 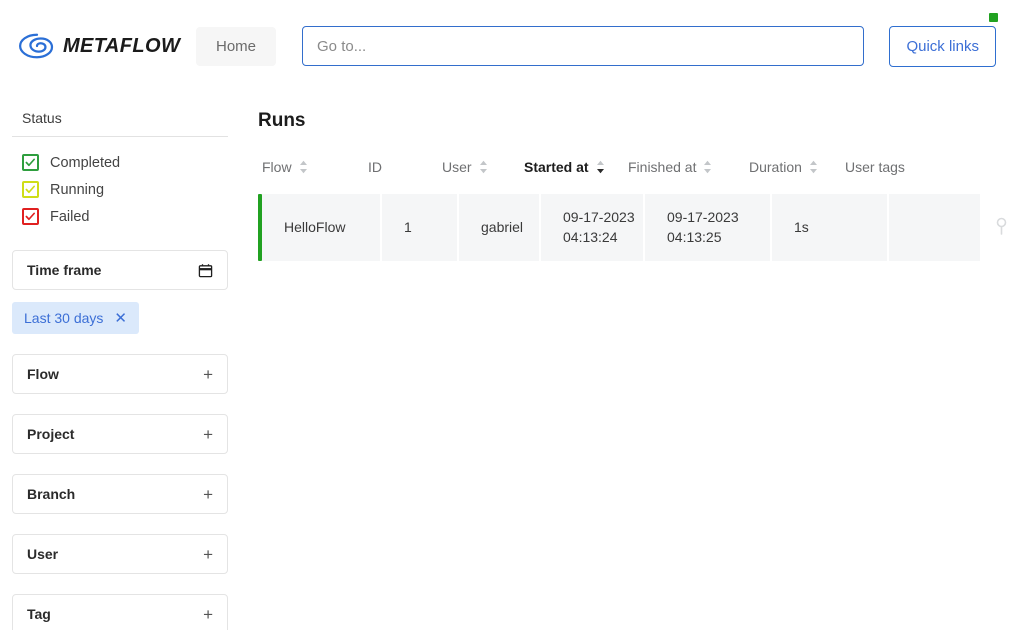 I want to click on row-pin-button, so click(x=998, y=227).